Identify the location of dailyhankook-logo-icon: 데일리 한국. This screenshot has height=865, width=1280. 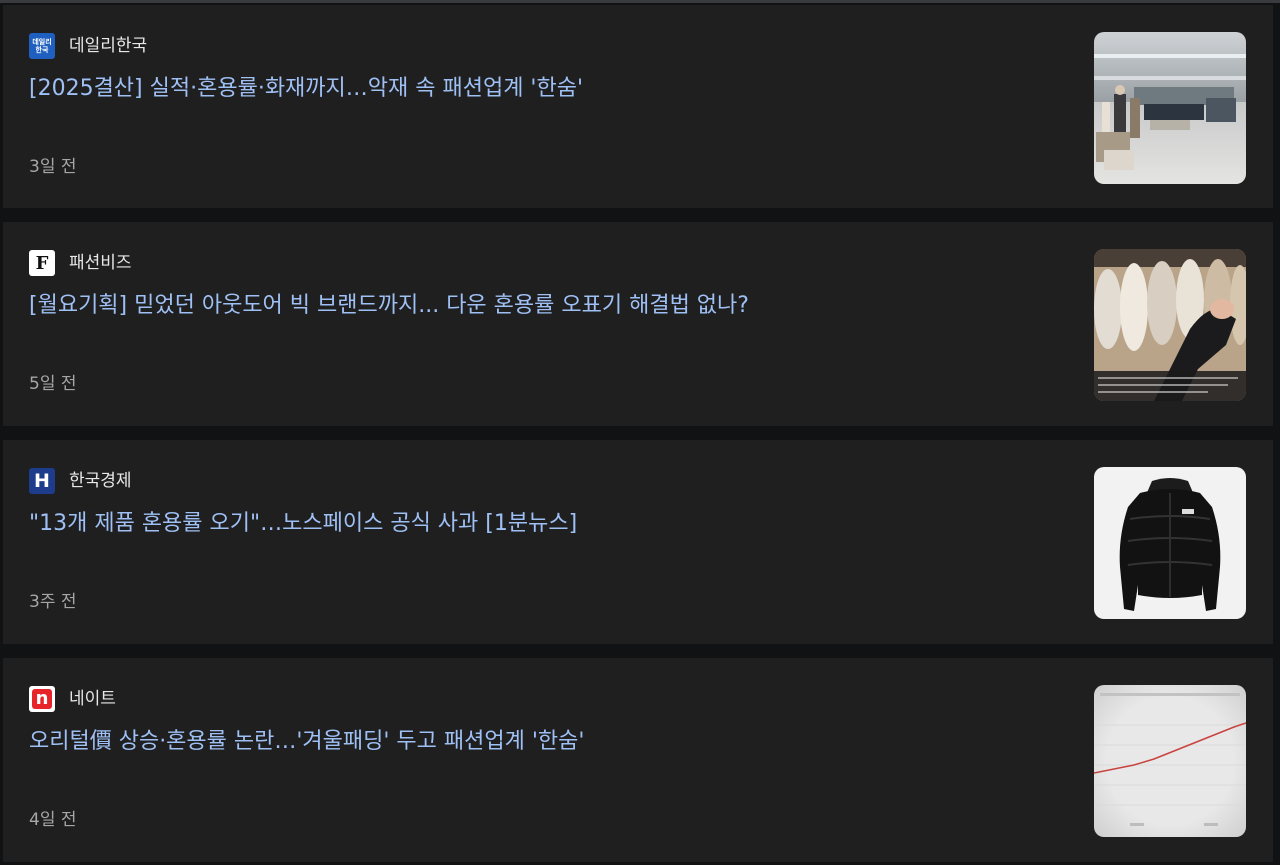
(42, 46).